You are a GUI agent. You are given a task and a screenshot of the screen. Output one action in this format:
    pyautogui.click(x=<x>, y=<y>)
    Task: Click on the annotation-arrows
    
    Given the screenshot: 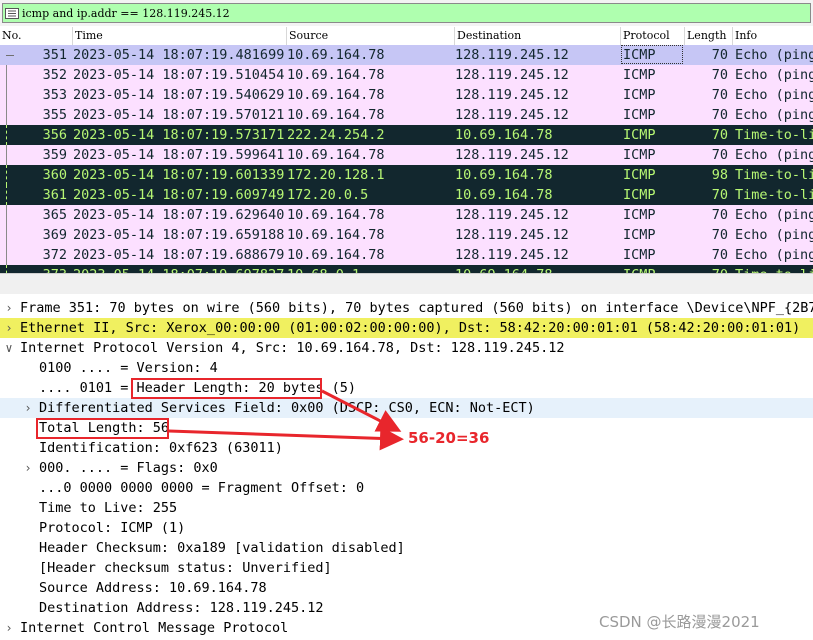 What is the action you would take?
    pyautogui.click(x=286, y=420)
    